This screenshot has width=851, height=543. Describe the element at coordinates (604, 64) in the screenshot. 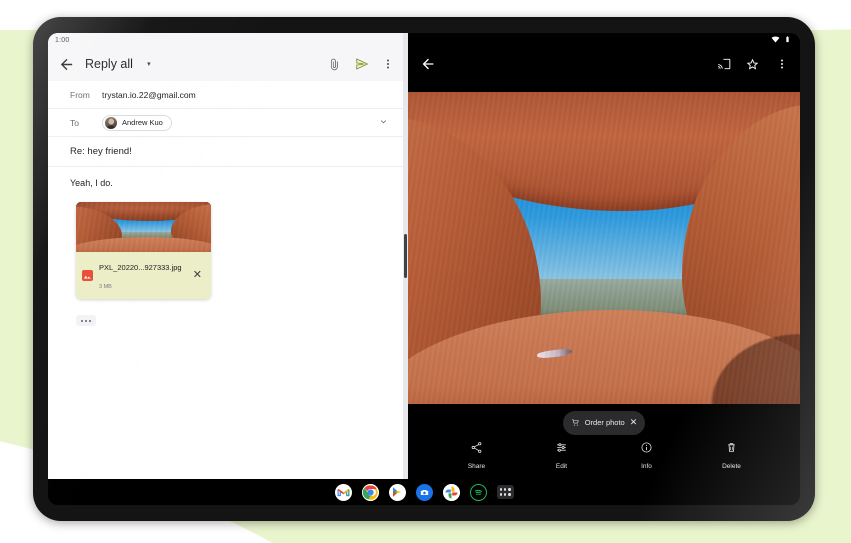

I see `photos-app-bar` at that location.